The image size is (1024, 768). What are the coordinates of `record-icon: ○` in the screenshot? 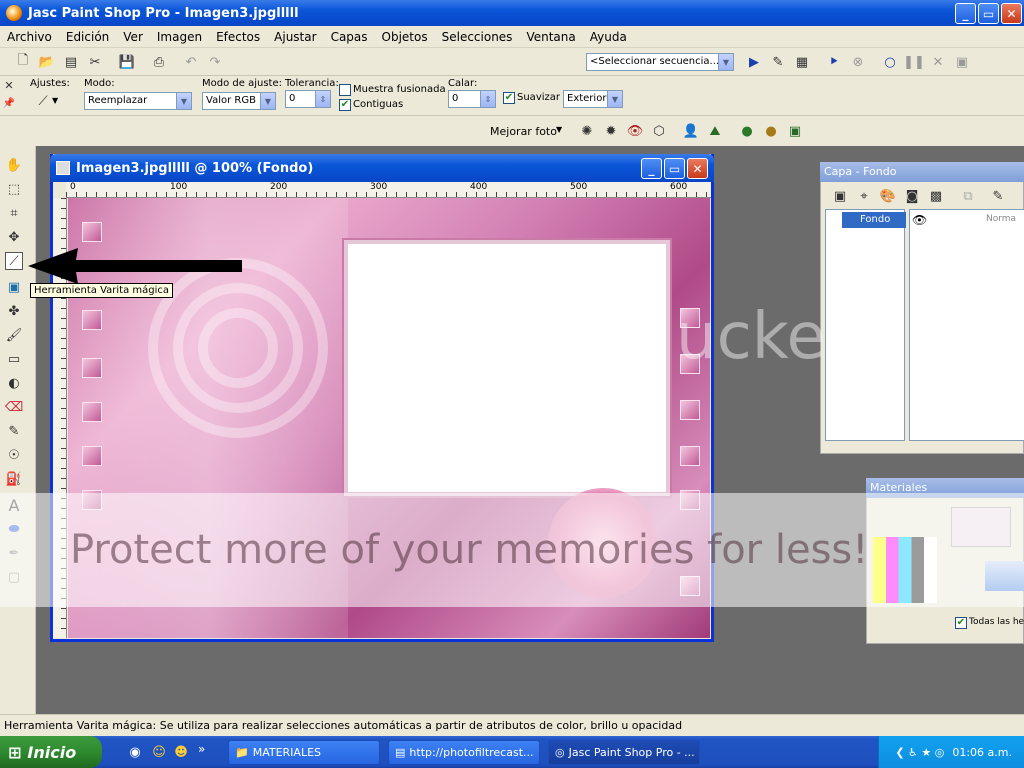 It's located at (890, 62).